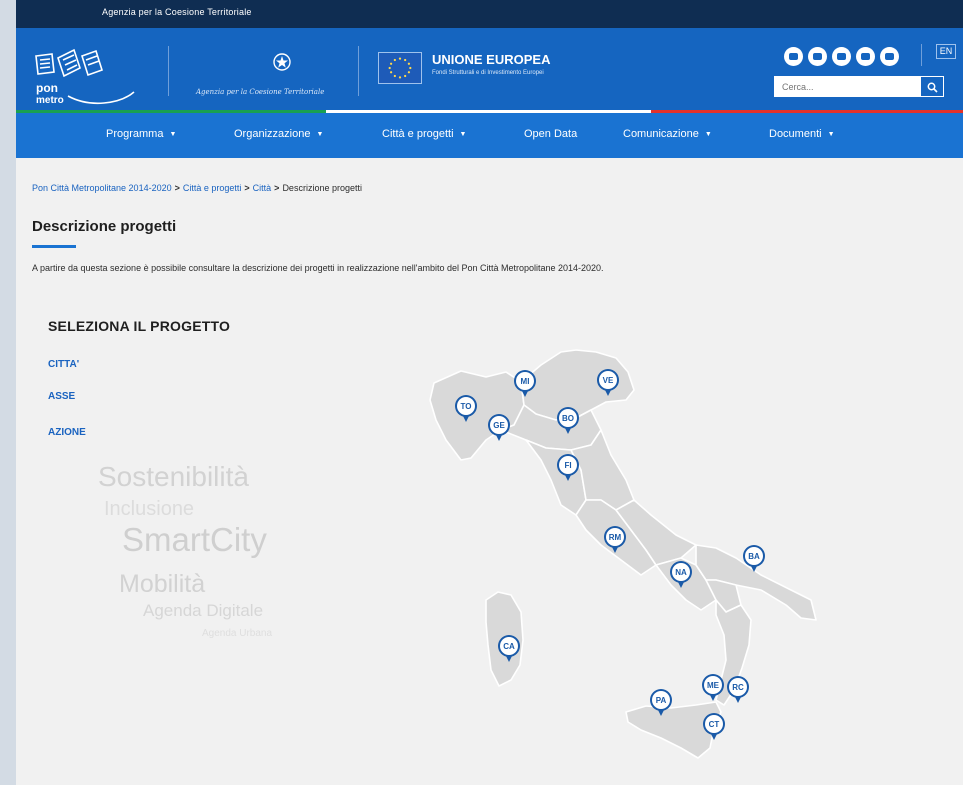  I want to click on filter-asse: ASSE, so click(61, 396).